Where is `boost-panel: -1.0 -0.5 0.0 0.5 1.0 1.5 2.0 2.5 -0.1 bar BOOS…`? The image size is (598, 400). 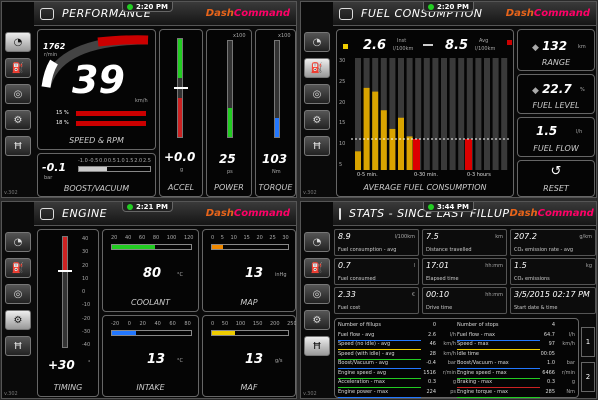 boost-panel: -1.0 -0.5 0.0 0.5 1.0 1.5 2.0 2.5 -0.1 bar BOOS… is located at coordinates (96, 175).